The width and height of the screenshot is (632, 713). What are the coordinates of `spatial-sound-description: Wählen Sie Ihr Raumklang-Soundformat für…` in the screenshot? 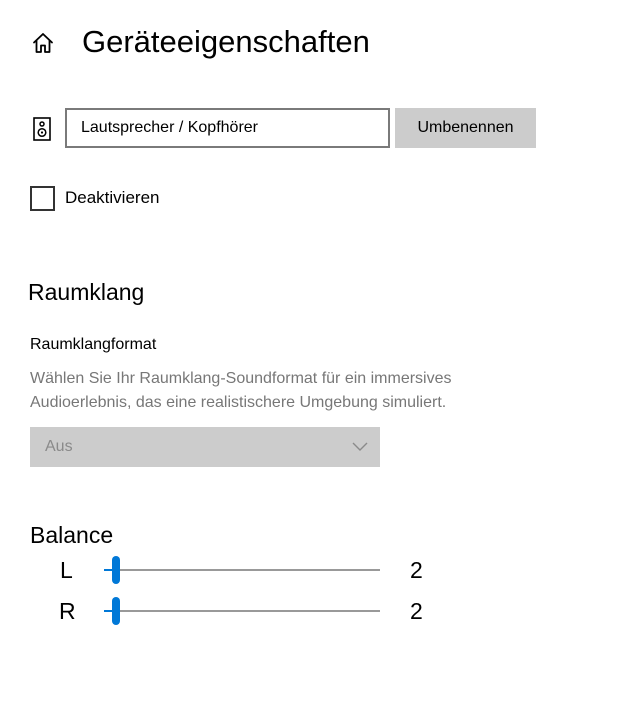 It's located at (241, 390).